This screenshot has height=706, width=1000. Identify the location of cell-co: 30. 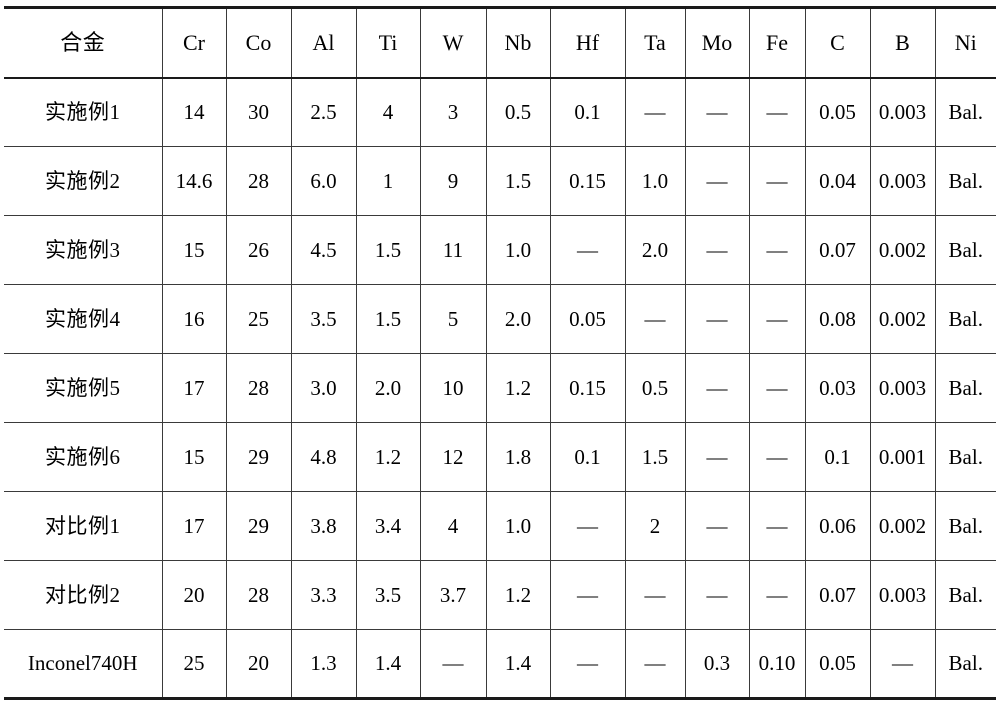
(259, 112).